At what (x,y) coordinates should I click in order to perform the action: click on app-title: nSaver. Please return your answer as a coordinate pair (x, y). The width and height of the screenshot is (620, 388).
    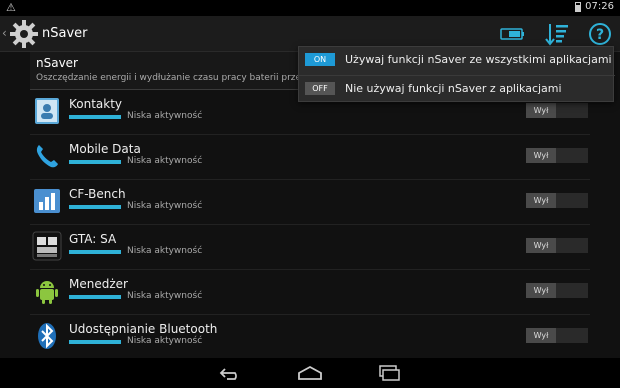
    Looking at the image, I should click on (65, 33).